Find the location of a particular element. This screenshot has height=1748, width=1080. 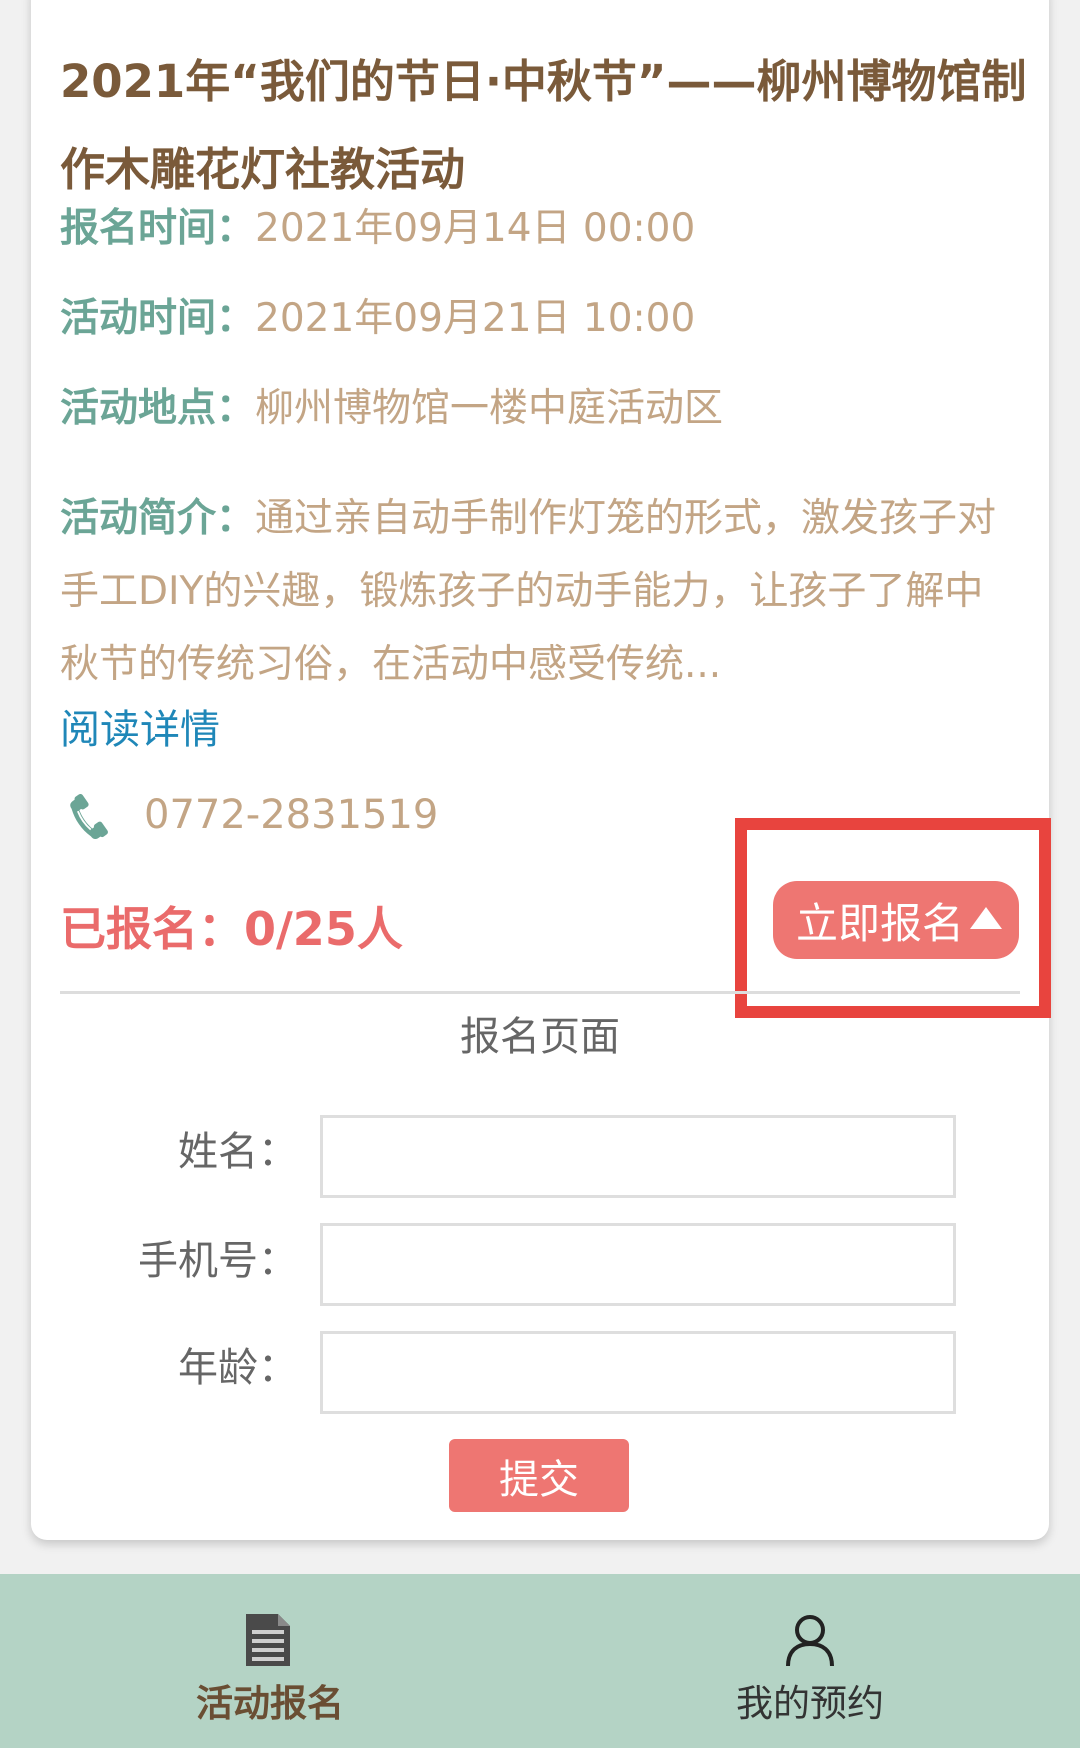

activity-time-label: 活动时间： is located at coordinates (158, 318).